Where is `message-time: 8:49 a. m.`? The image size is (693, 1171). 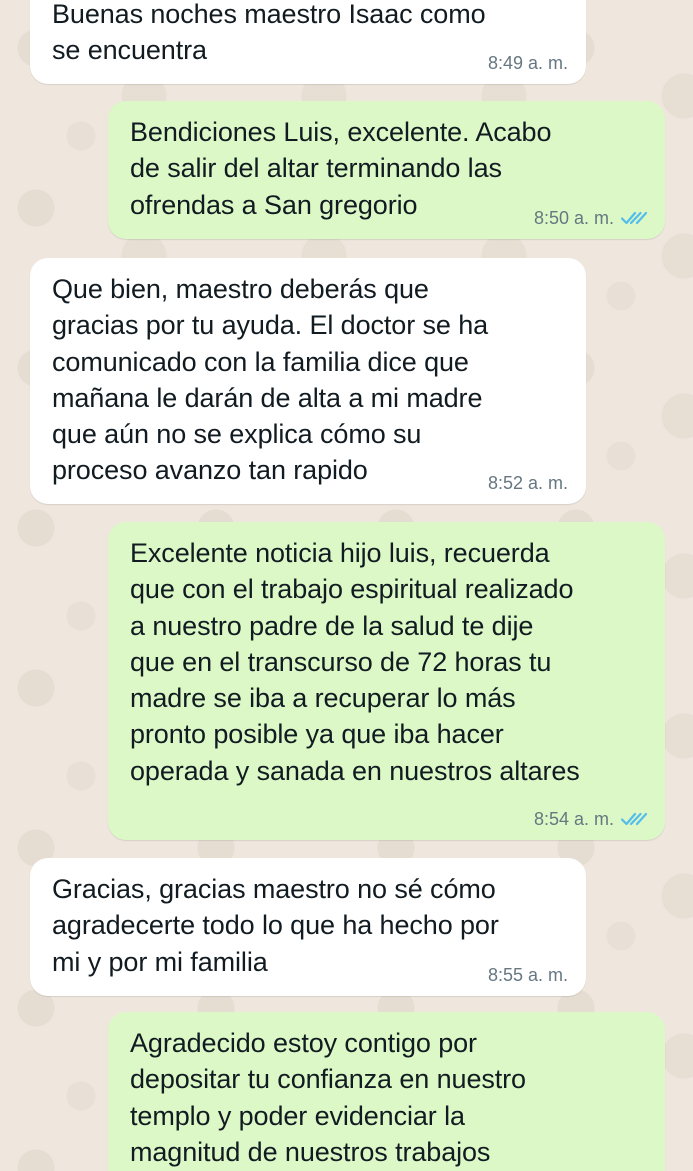 message-time: 8:49 a. m. is located at coordinates (527, 63).